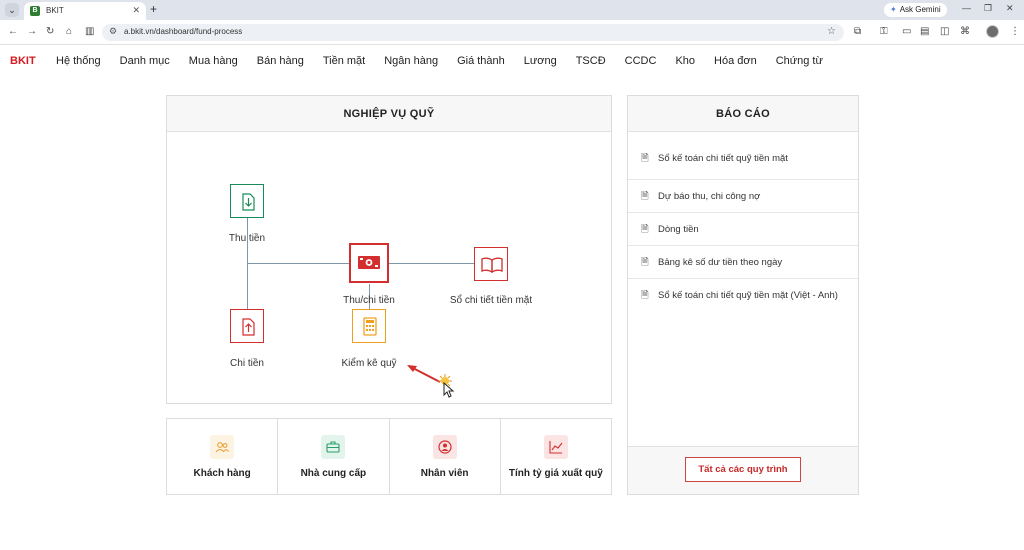  Describe the element at coordinates (333, 473) in the screenshot. I see `shortcut-label: Nhà cung cấp` at that location.